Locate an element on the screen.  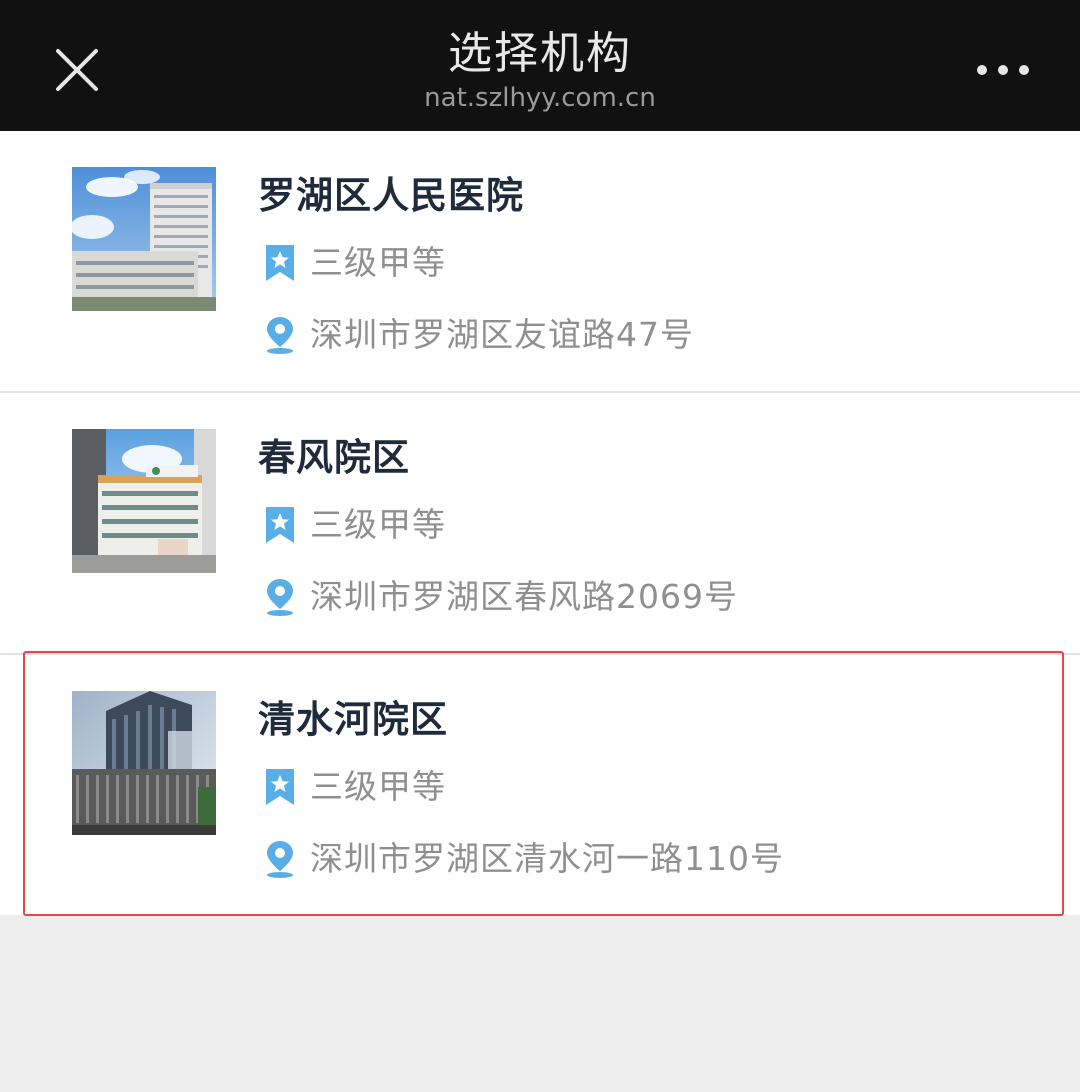
more-button is located at coordinates (1003, 70).